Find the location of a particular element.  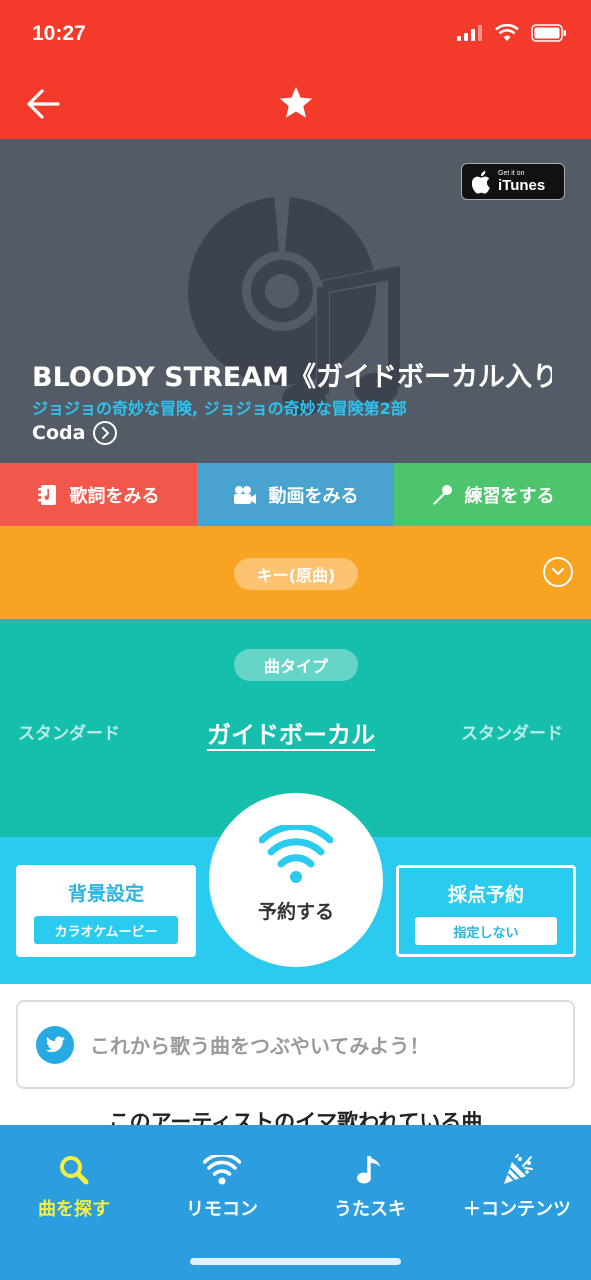

lyrics-icon is located at coordinates (46, 494).